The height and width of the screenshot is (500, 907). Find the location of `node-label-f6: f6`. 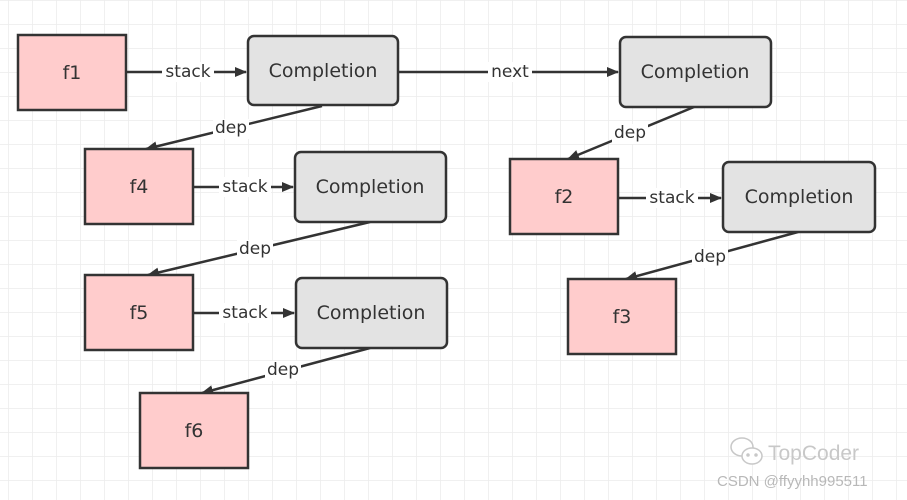

node-label-f6: f6 is located at coordinates (194, 431).